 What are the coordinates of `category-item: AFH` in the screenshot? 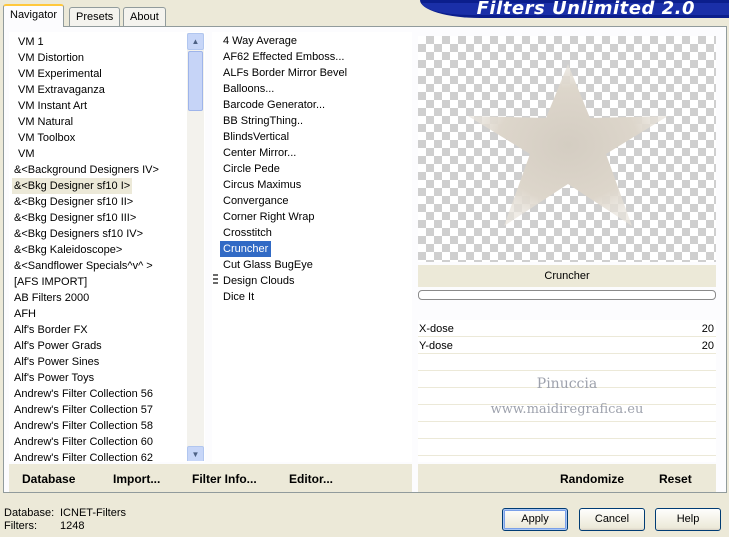 It's located at (25, 314).